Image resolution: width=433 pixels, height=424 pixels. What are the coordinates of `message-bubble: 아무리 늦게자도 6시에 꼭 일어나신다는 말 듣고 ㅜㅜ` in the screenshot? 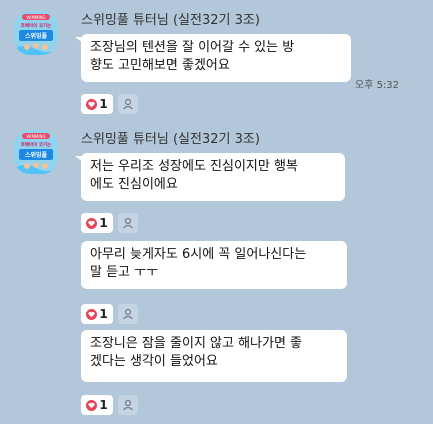 It's located at (214, 265).